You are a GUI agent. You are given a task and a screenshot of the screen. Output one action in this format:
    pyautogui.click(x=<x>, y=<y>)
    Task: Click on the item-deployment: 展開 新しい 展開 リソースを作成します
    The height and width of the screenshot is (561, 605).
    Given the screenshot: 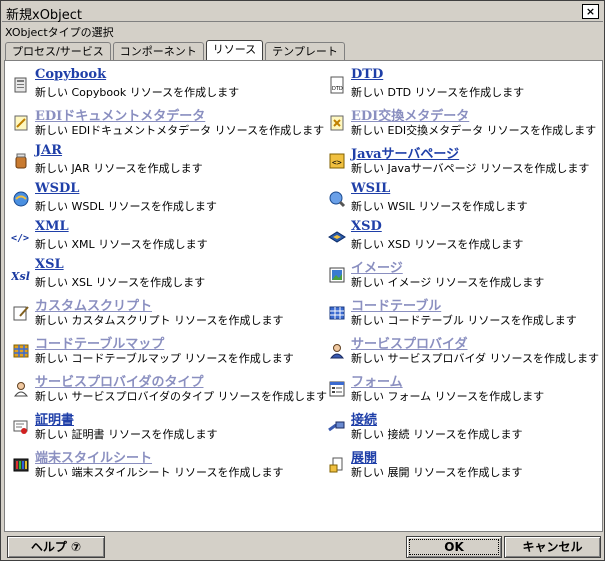 What is the action you would take?
    pyautogui.click(x=462, y=466)
    